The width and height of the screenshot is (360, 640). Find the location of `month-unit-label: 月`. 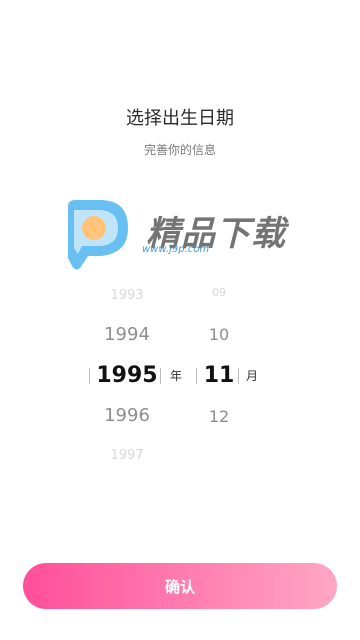

month-unit-label: 月 is located at coordinates (252, 376).